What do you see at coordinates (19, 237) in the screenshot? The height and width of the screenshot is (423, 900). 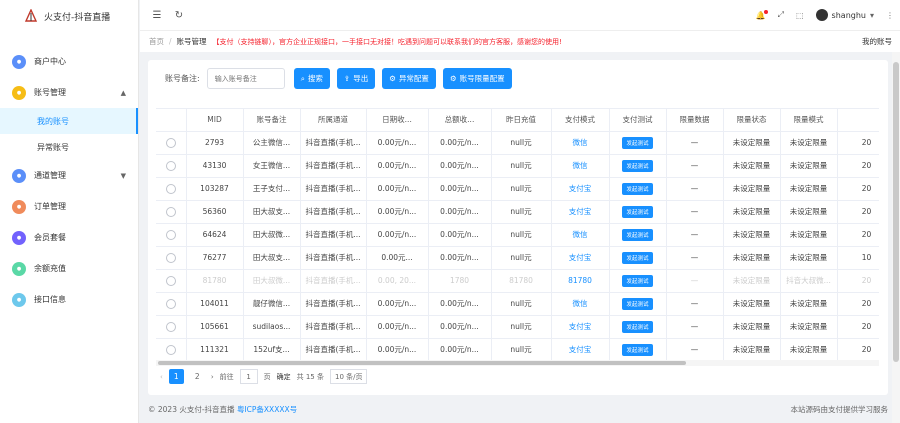 I see `member-icon: ●` at bounding box center [19, 237].